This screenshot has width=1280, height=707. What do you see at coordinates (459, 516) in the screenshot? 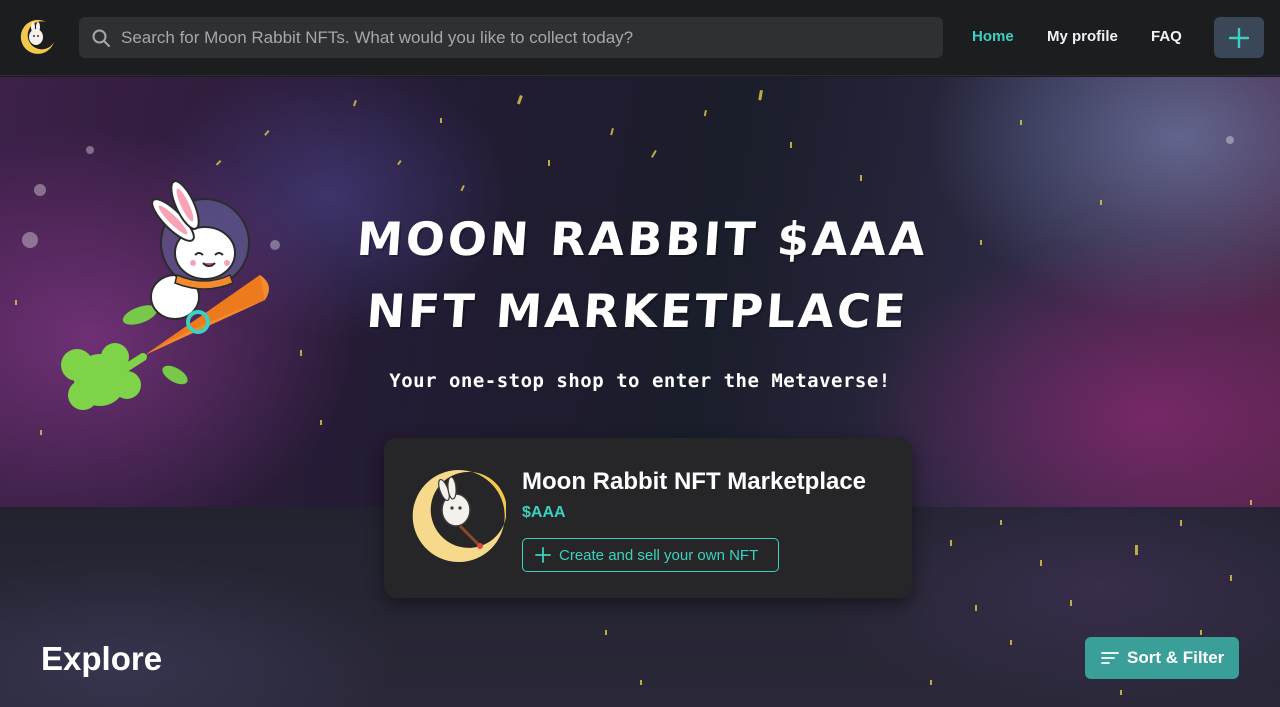
I see `moon-rabbit-crescent-logo-icon` at bounding box center [459, 516].